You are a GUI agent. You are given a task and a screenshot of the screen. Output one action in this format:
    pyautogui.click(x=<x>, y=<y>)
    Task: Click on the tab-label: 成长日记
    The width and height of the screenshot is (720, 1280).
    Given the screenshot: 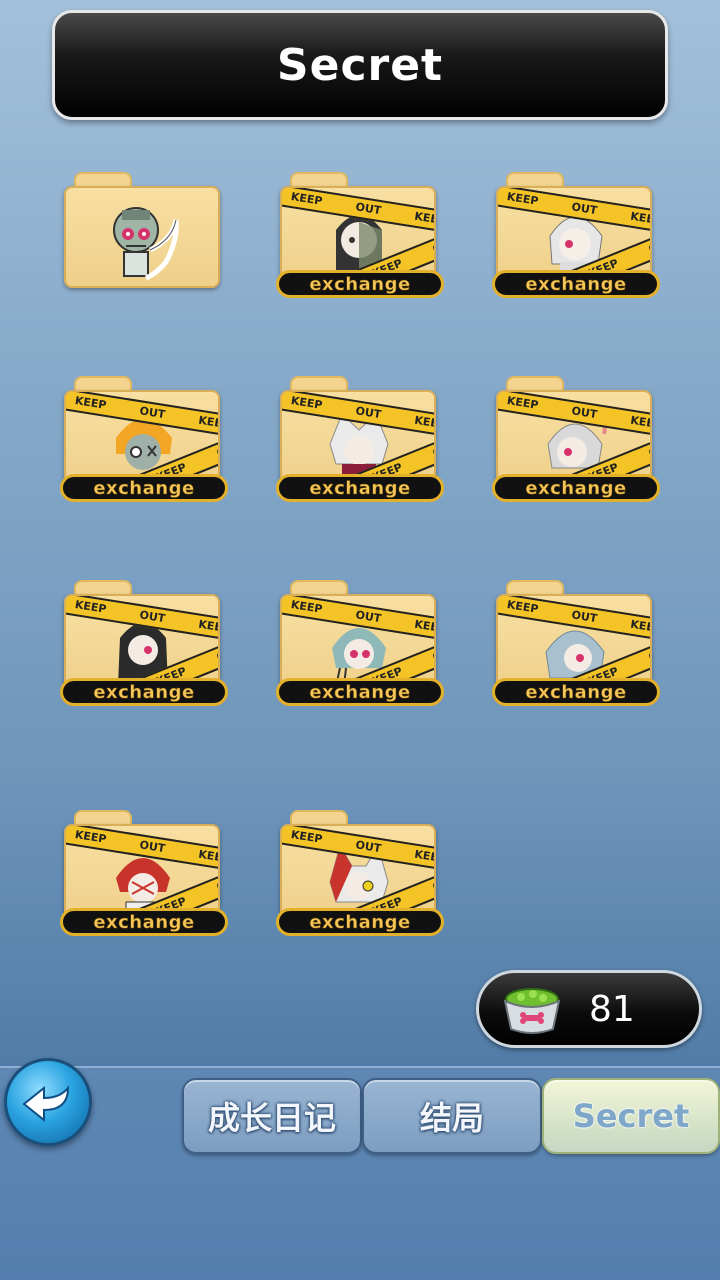 What is the action you would take?
    pyautogui.click(x=271, y=1118)
    